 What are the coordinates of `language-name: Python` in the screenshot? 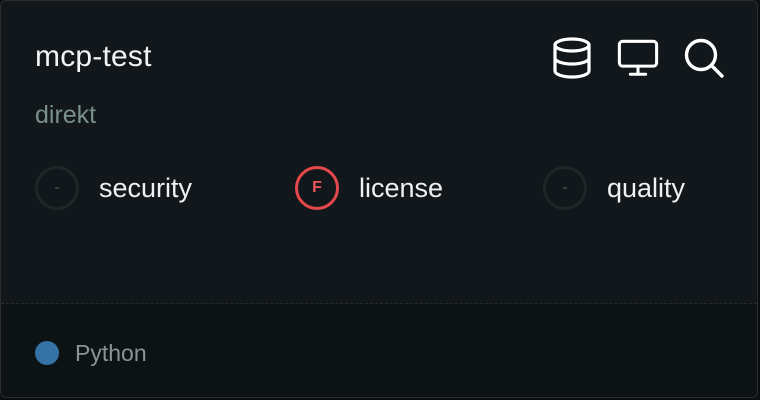 It's located at (111, 353).